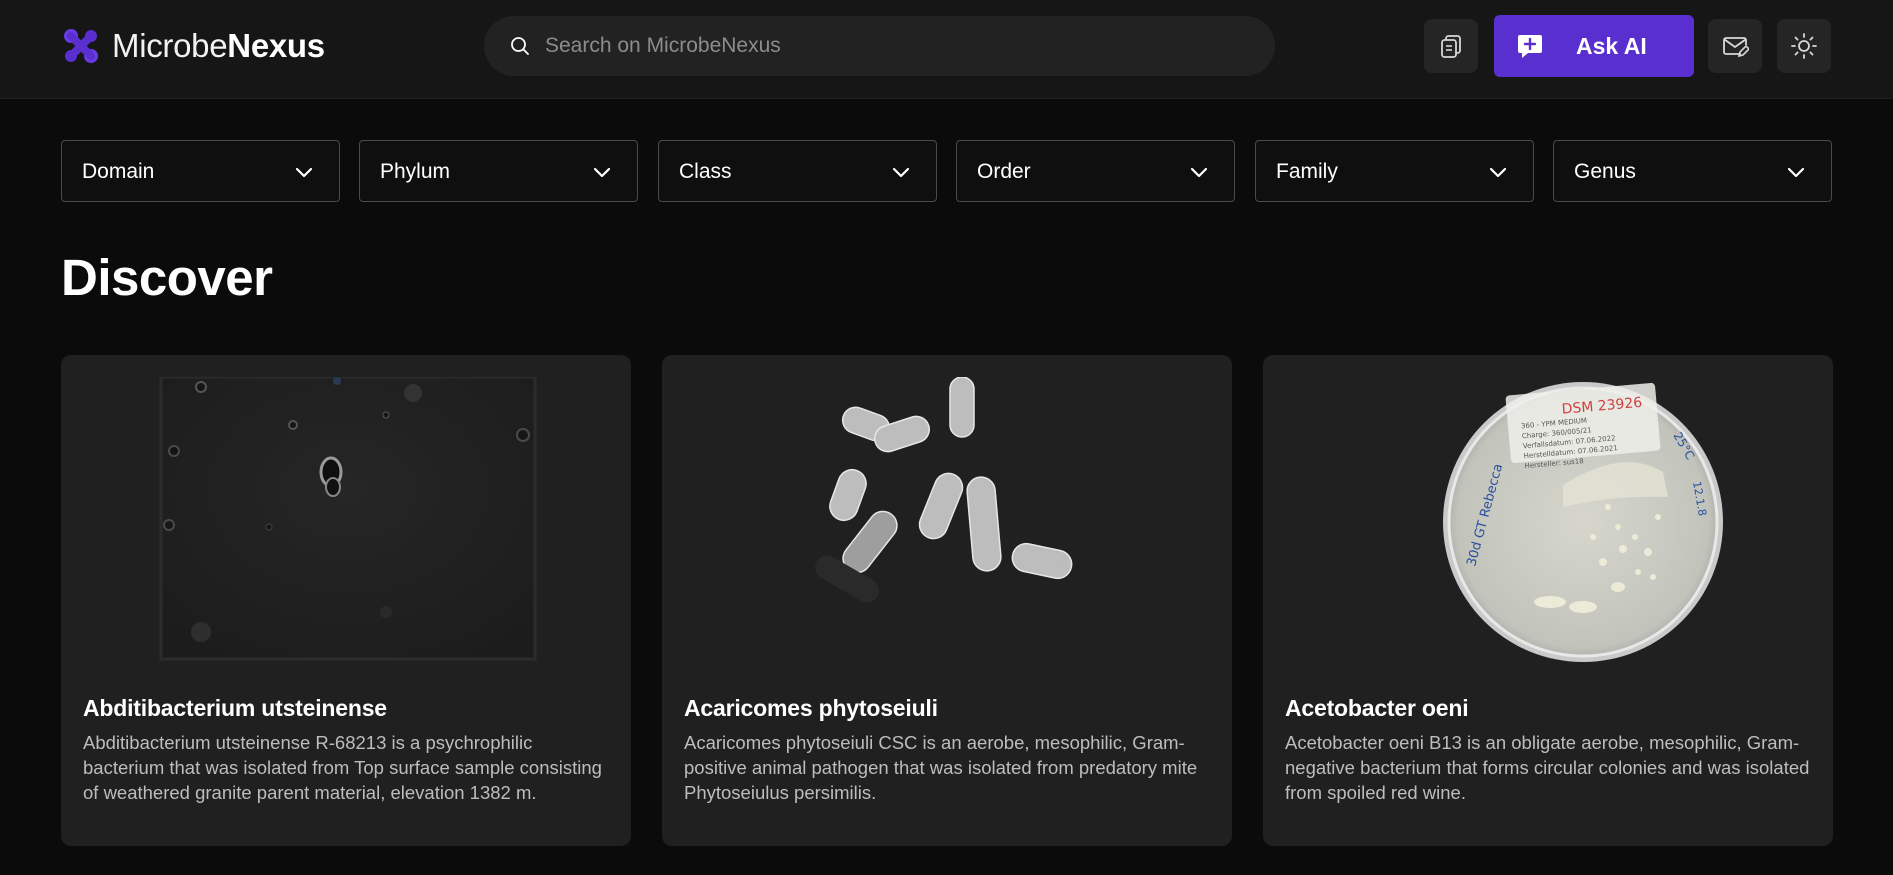 The width and height of the screenshot is (1893, 875). Describe the element at coordinates (498, 171) in the screenshot. I see `filter-phylum: Phylum` at that location.